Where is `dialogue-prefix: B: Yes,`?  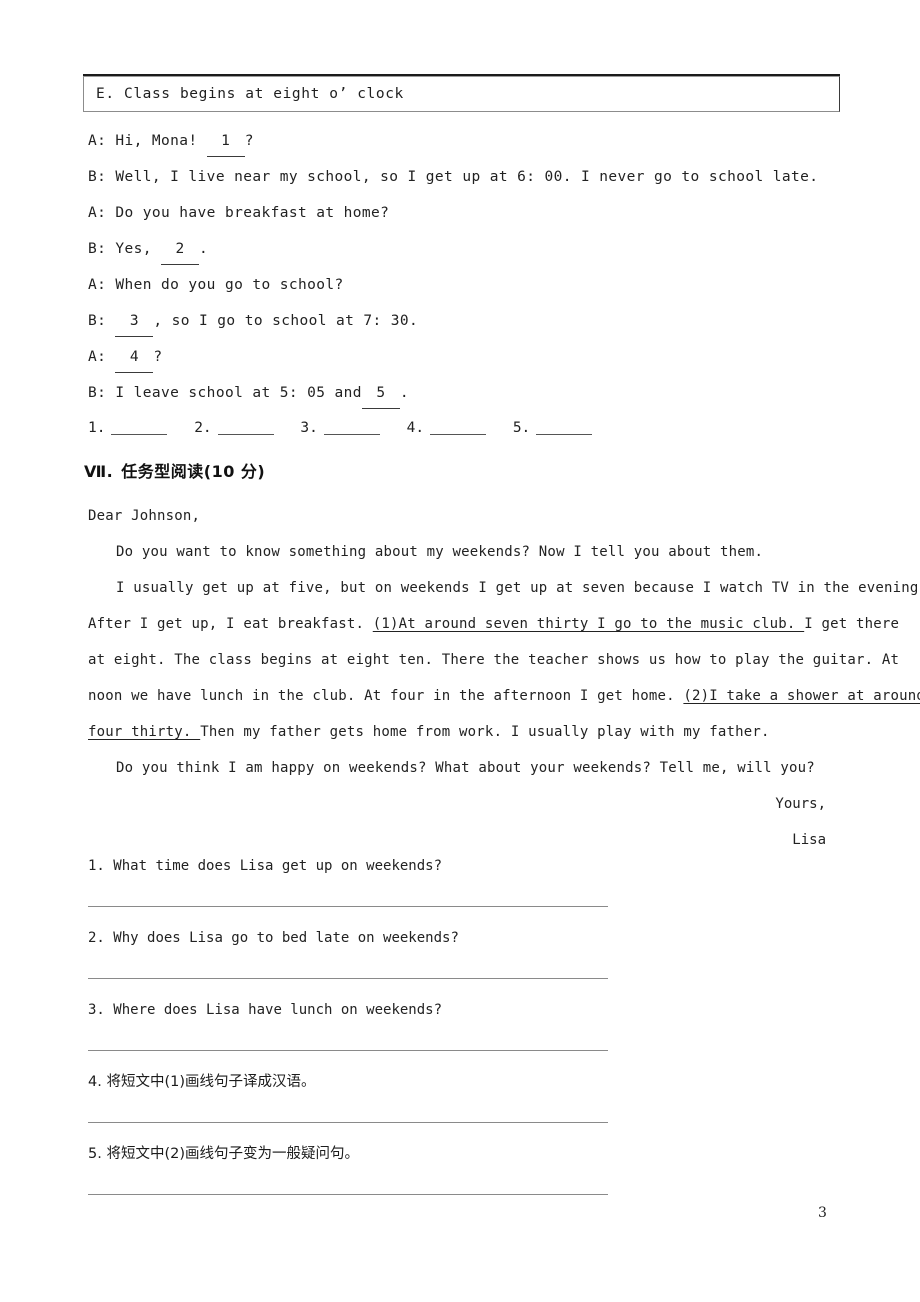
dialogue-prefix: B: Yes, is located at coordinates (125, 249).